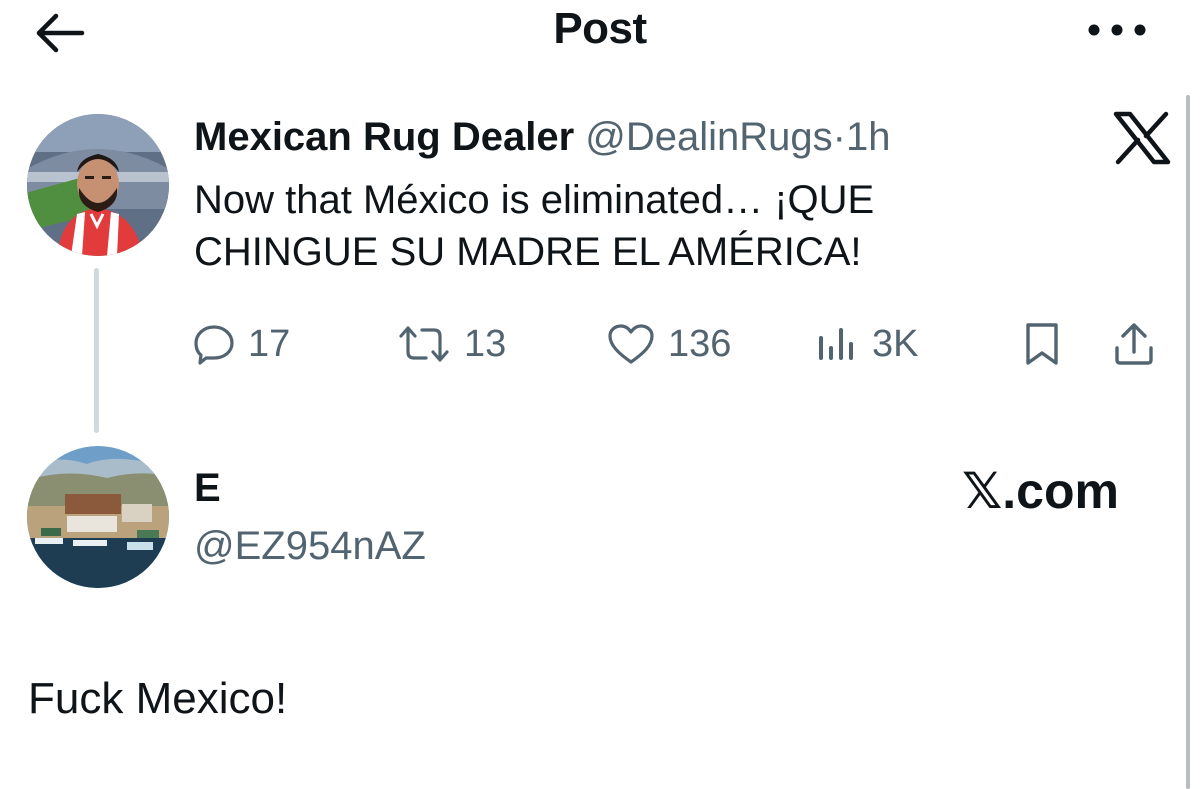 The height and width of the screenshot is (789, 1200). I want to click on bookmark-button, so click(1048, 344).